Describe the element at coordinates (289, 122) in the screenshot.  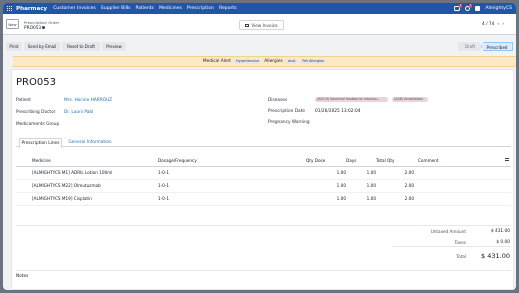
I see `pregnancy-label: Pregnancy Warning` at that location.